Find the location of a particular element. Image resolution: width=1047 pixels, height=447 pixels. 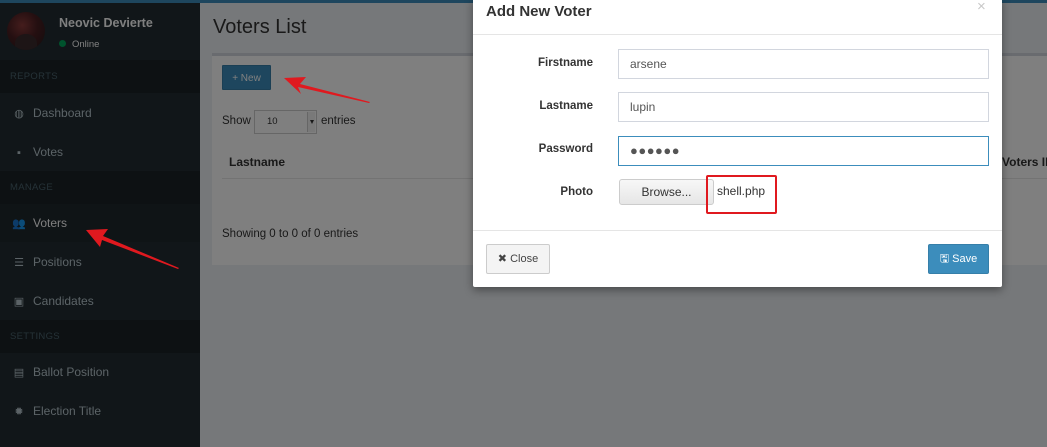

arrow-to-new-button is located at coordinates (327, 90).